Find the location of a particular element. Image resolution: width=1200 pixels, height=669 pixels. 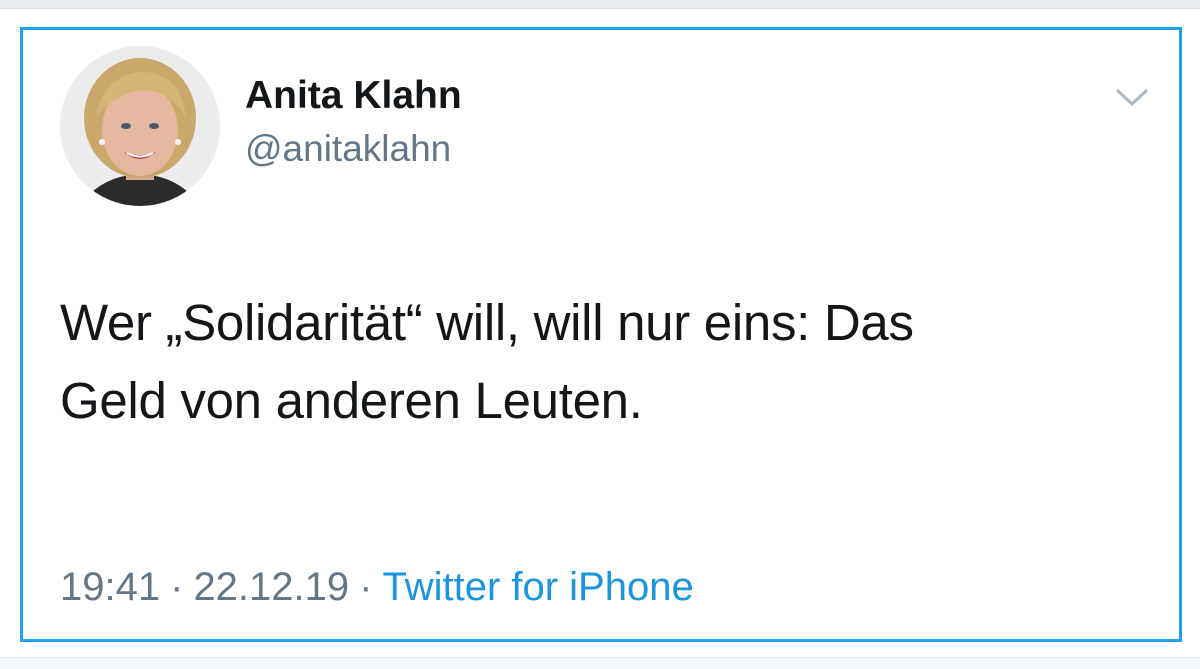

tweet-time: 19:41 is located at coordinates (110, 587).